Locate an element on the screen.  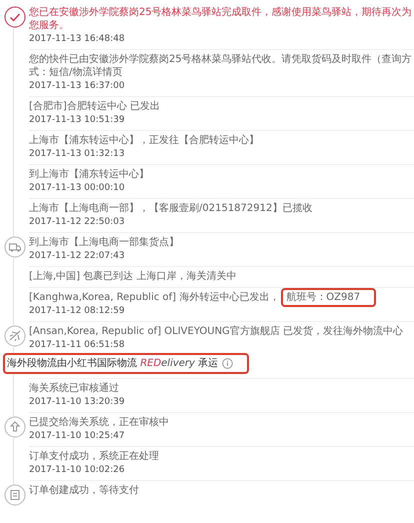
flight-number: 航班号：OZ987 is located at coordinates (323, 297).